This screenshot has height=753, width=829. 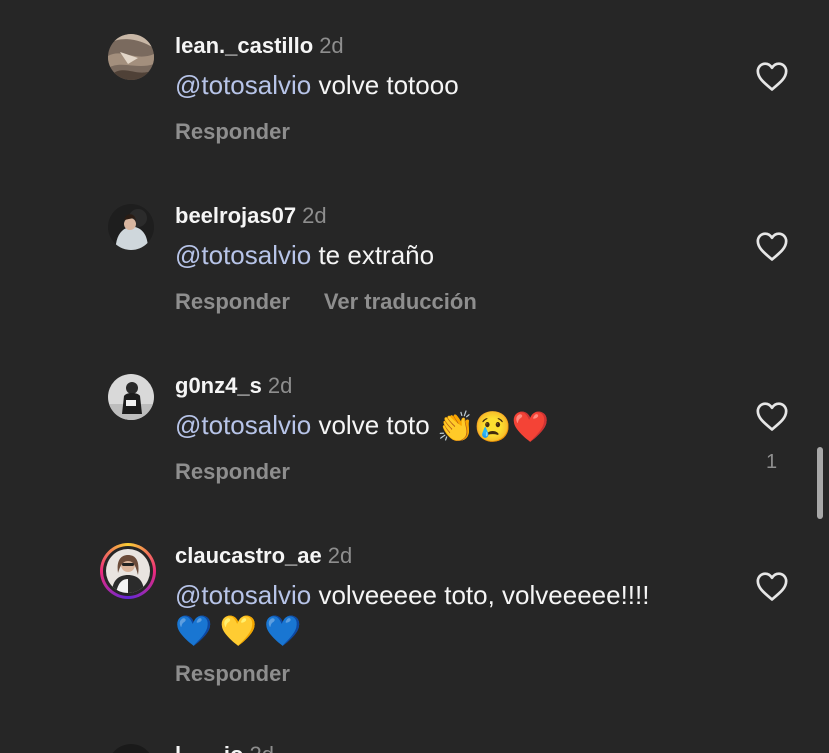 I want to click on red-heart-emoji: ❤️, so click(x=530, y=427).